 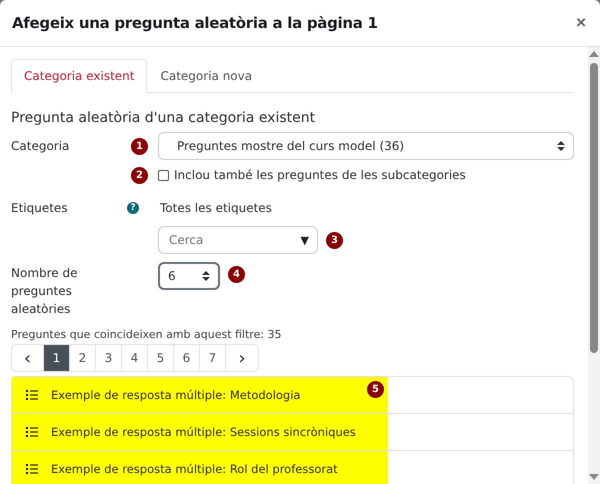 What do you see at coordinates (57, 358) in the screenshot?
I see `page-link: 1` at bounding box center [57, 358].